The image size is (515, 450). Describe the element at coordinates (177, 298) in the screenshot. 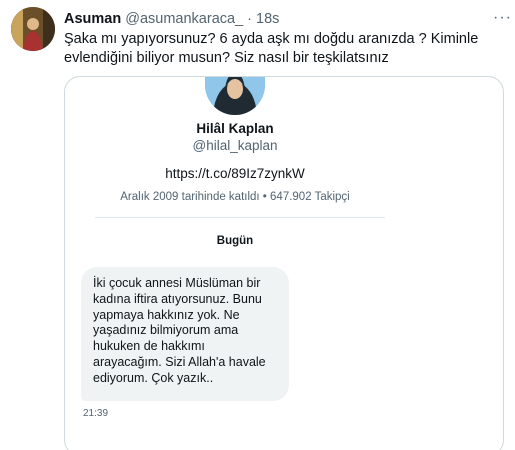

I see `message-line: kadına iftira atıyorsunuz. Bunu` at that location.